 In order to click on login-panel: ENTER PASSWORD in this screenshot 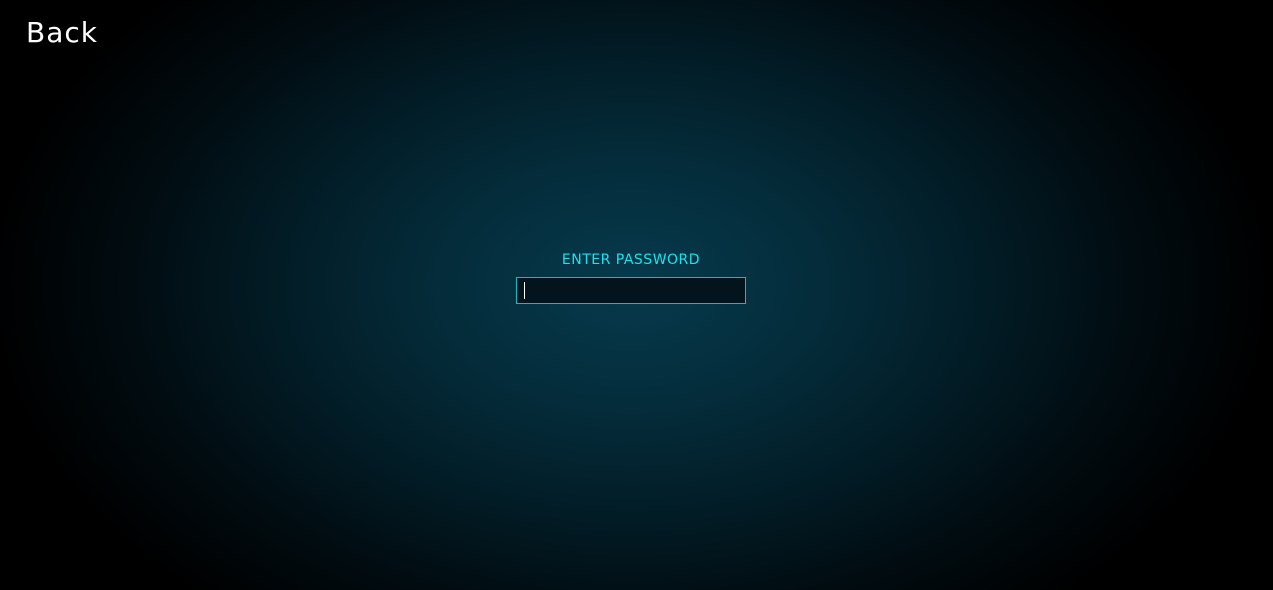, I will do `click(631, 277)`.